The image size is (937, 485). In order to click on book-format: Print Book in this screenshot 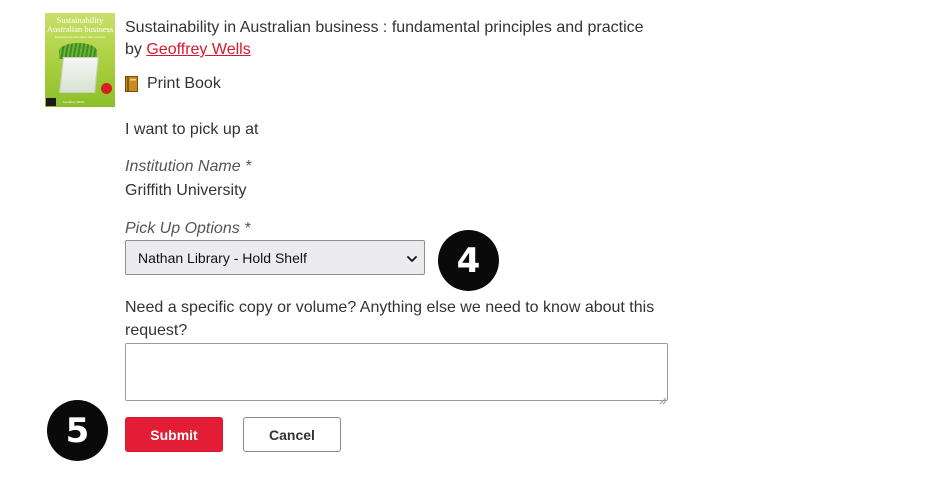, I will do `click(173, 84)`.